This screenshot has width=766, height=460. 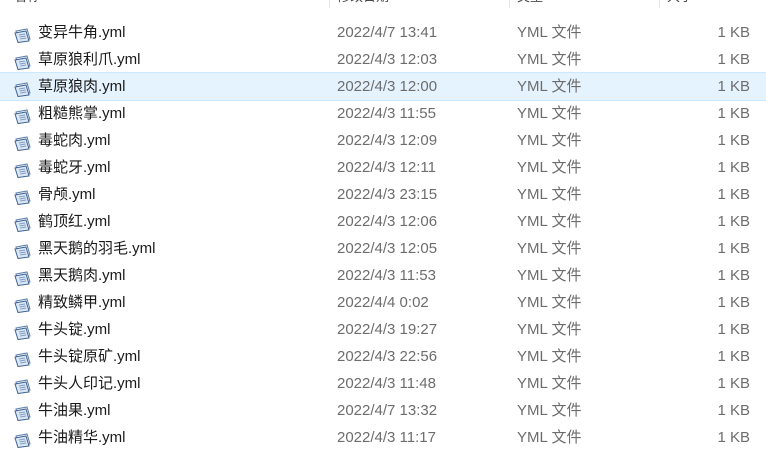 I want to click on column-header-size: 大小, so click(x=707, y=4).